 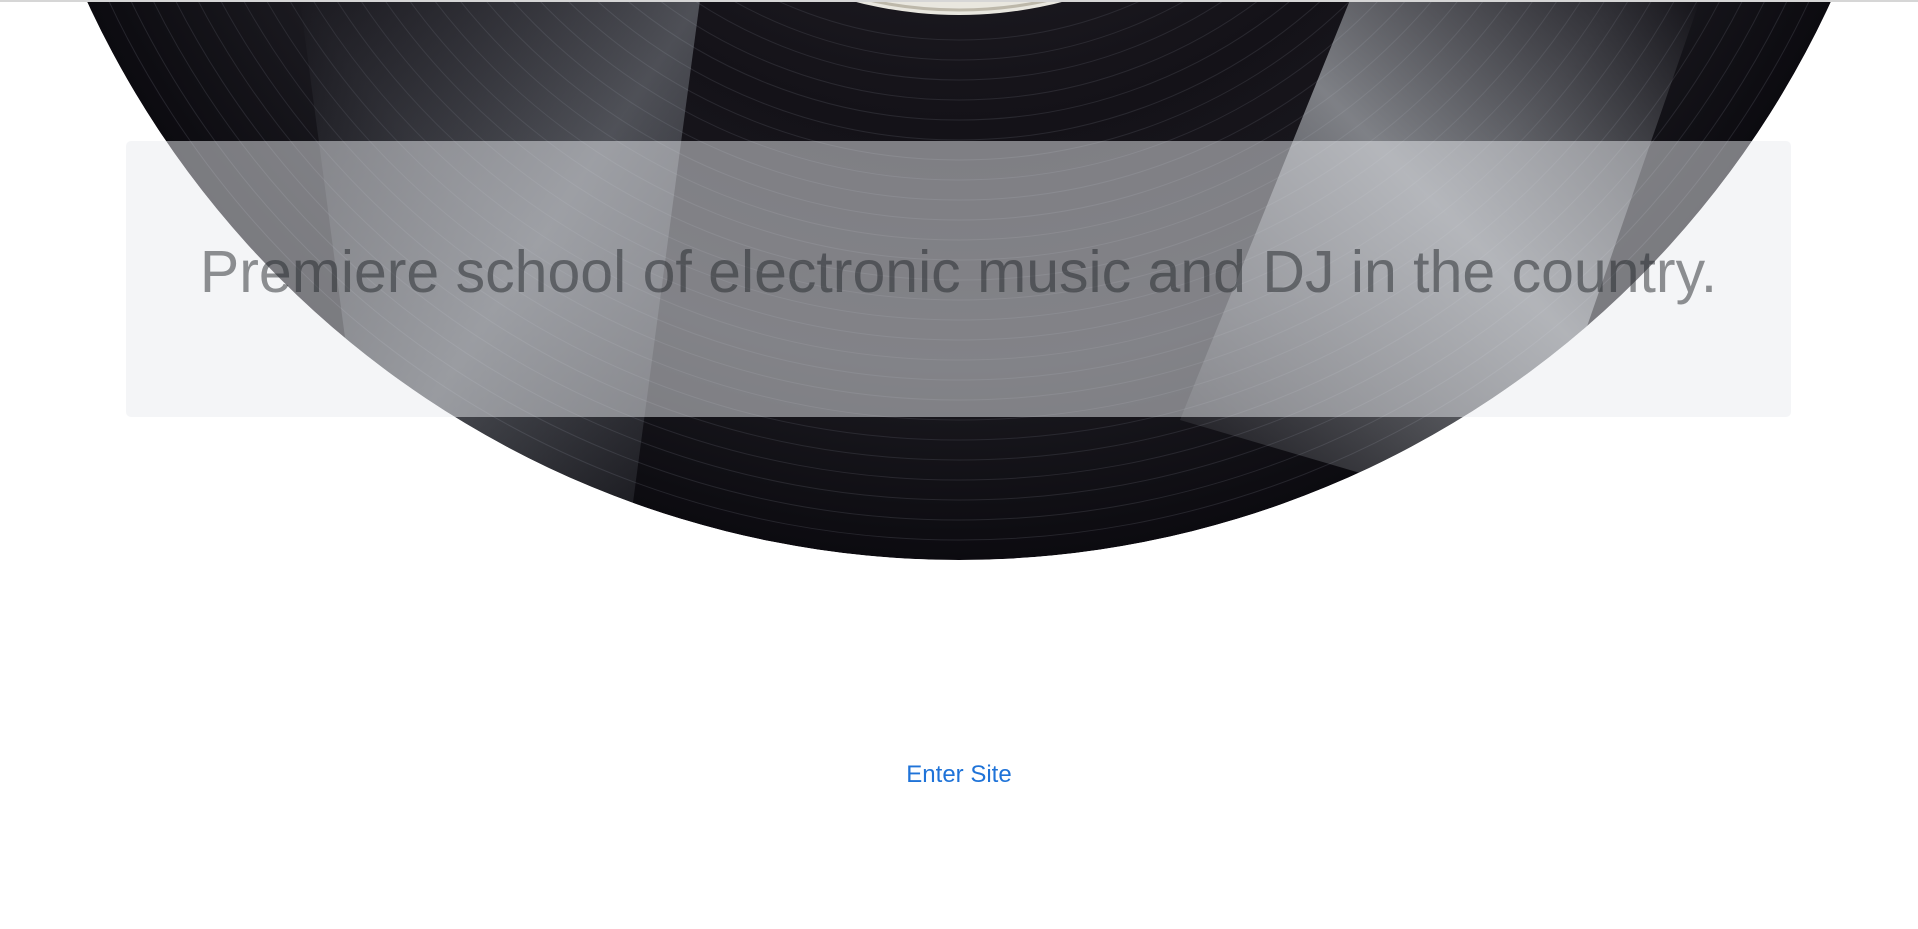 What do you see at coordinates (959, 1) in the screenshot?
I see `top-divider` at bounding box center [959, 1].